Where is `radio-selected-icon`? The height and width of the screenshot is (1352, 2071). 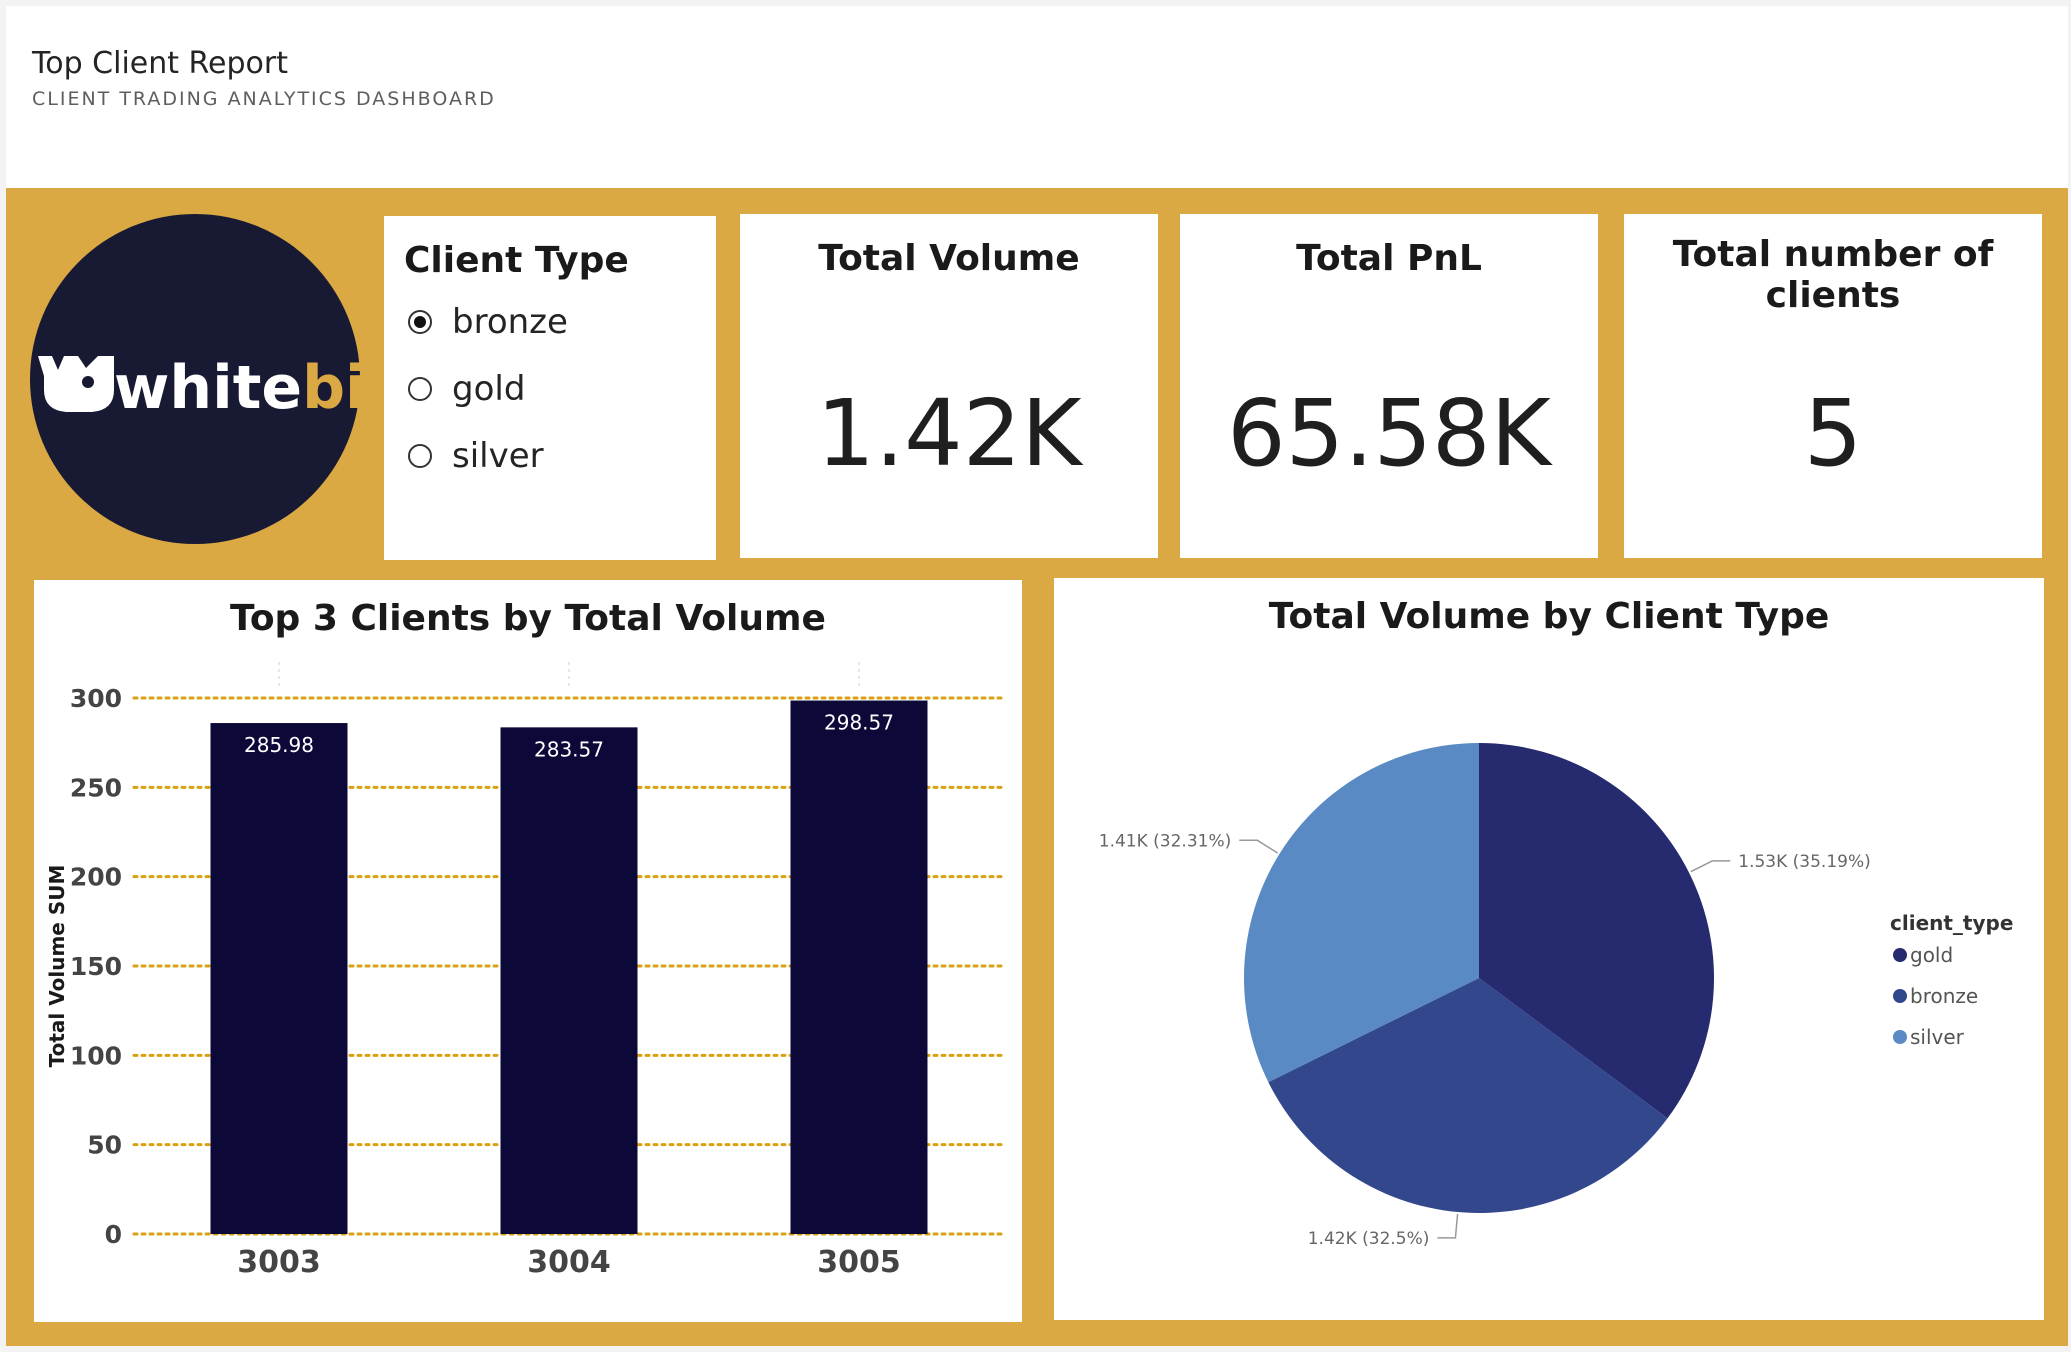
radio-selected-icon is located at coordinates (420, 322).